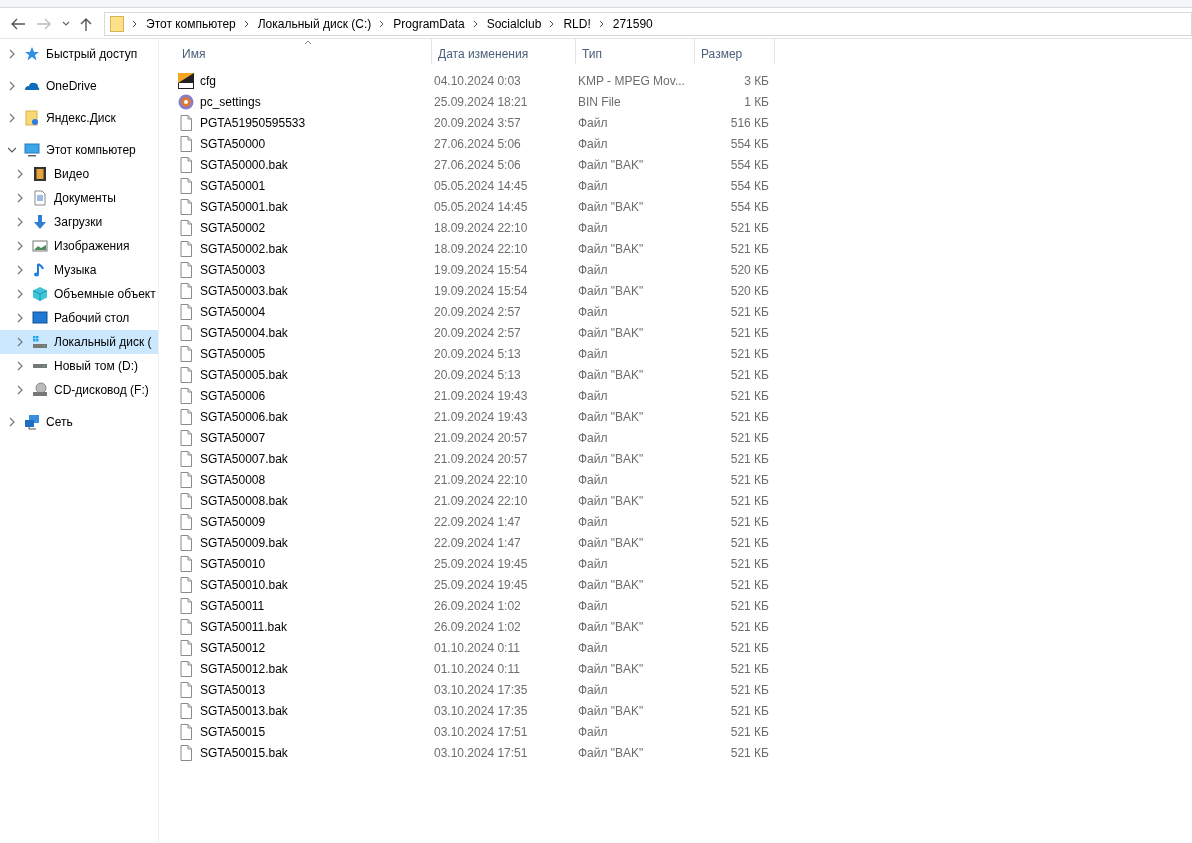 Image resolution: width=1192 pixels, height=843 pixels. What do you see at coordinates (475, 311) in the screenshot?
I see `file-row: SGTA50004 20.09.2024 2:57 Файл 521 КБ` at bounding box center [475, 311].